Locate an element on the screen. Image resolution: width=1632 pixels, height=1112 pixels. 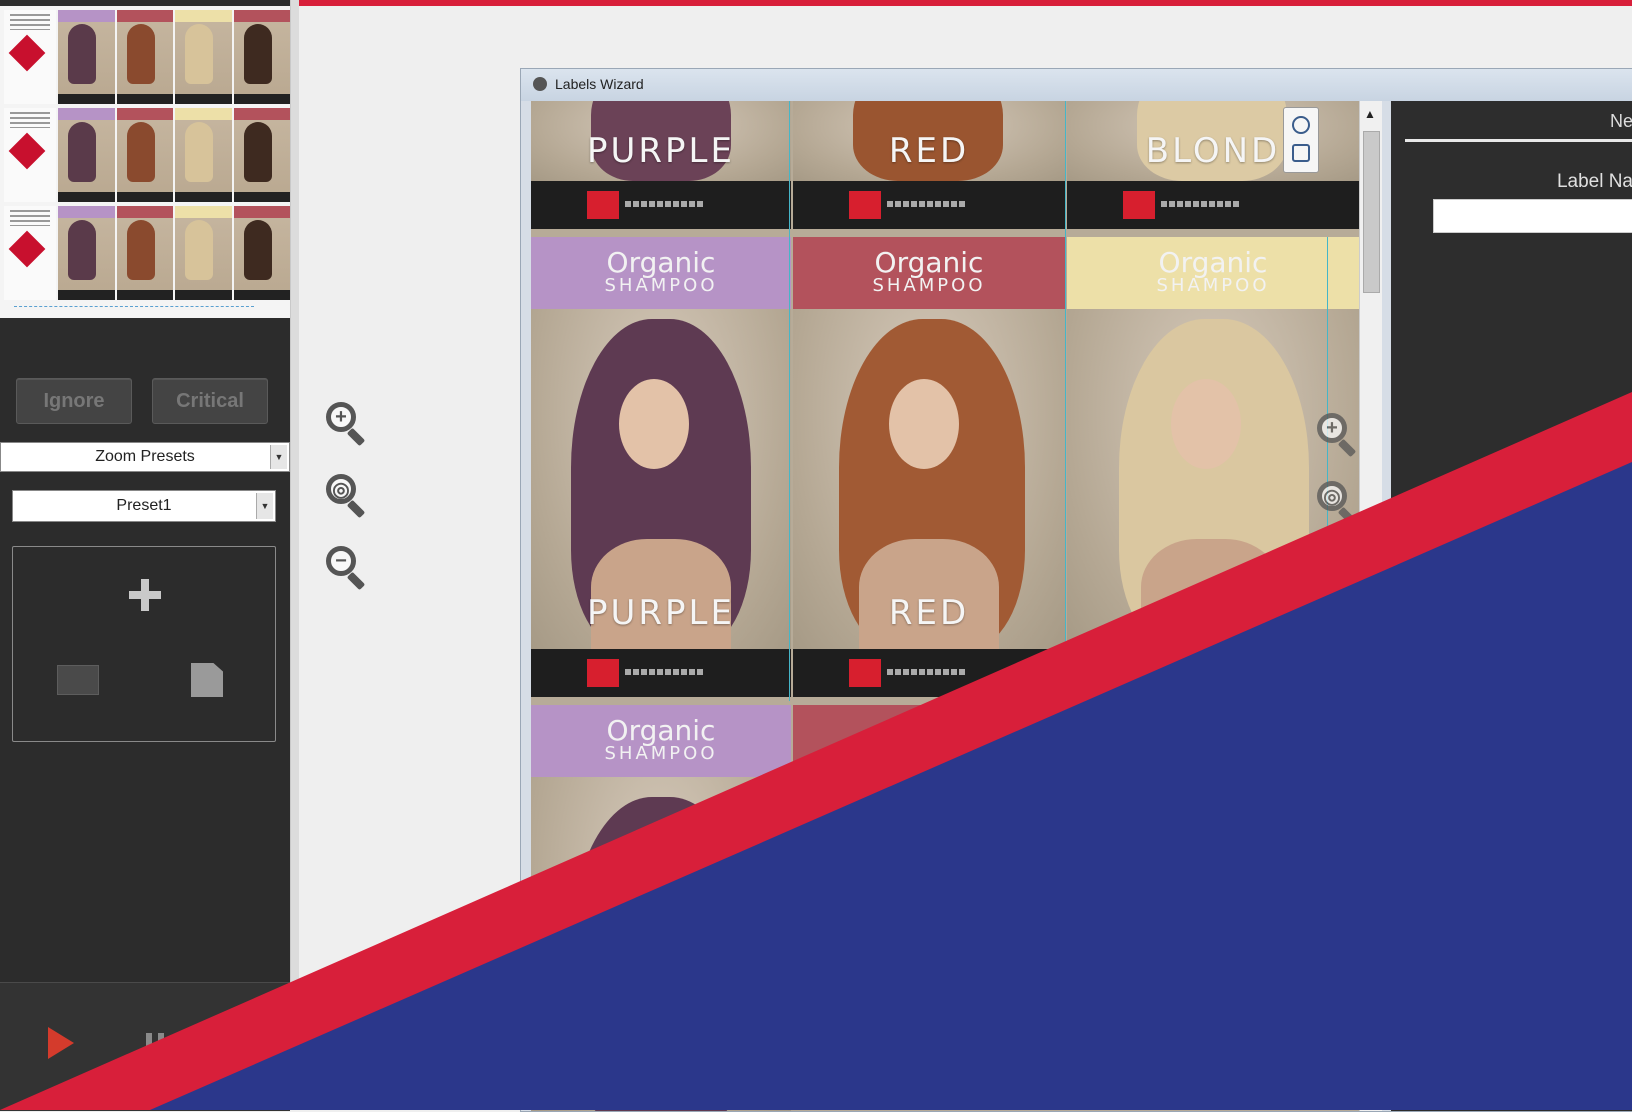
zoom-fit-icon: ◎ is located at coordinates (346, 495).